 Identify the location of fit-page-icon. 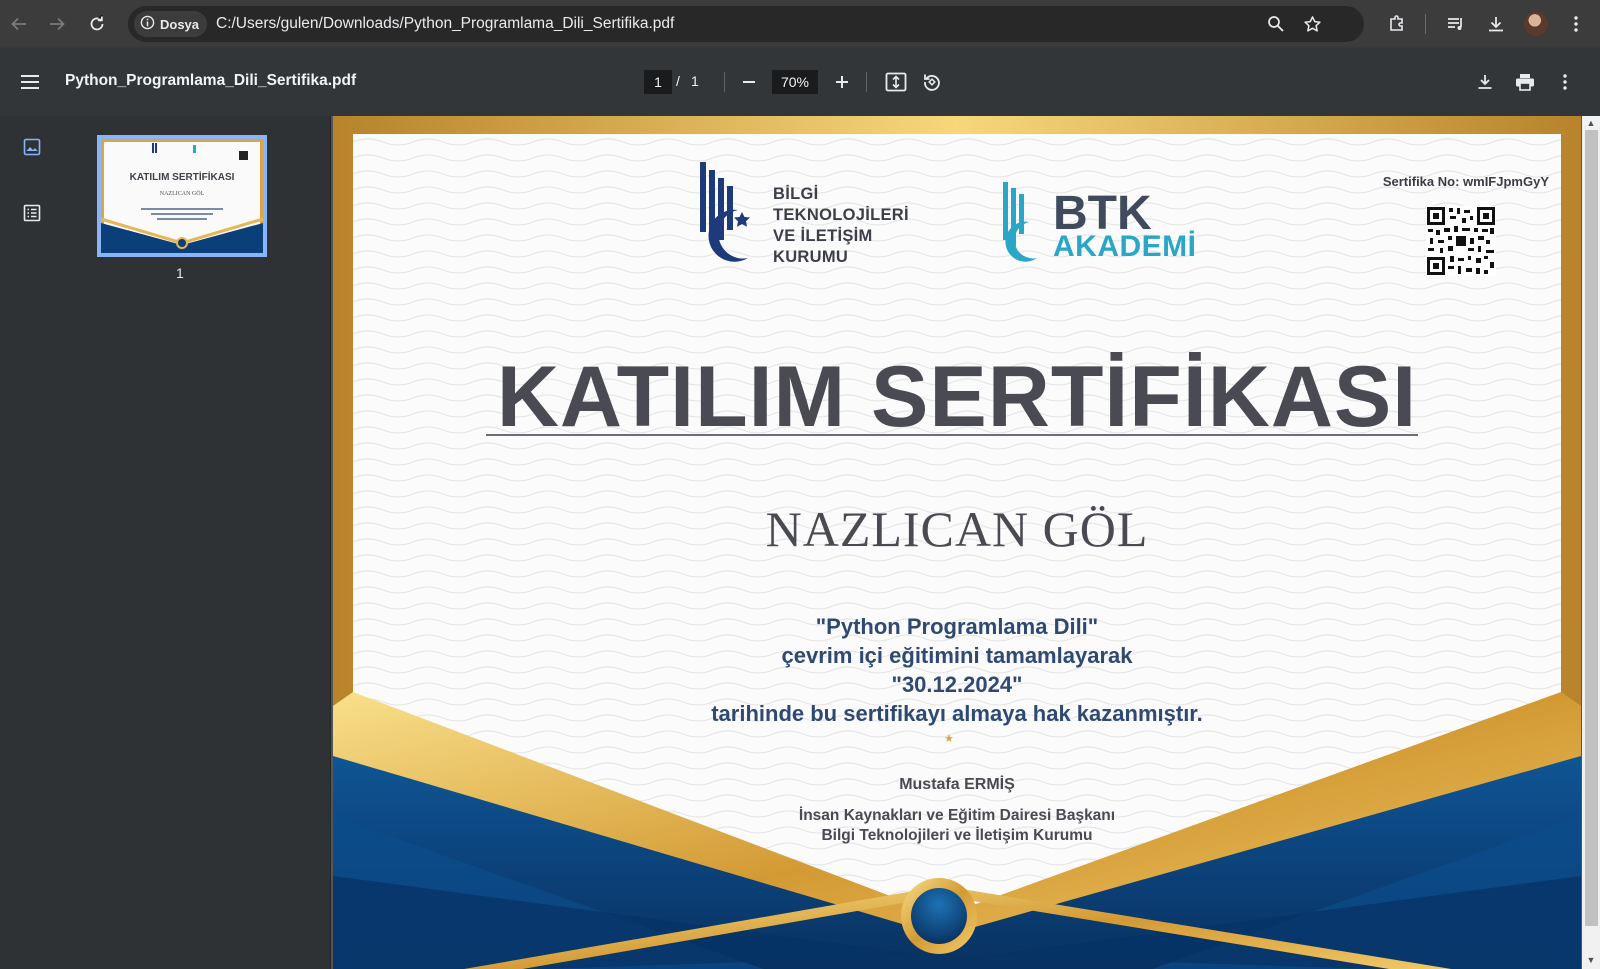
(896, 82).